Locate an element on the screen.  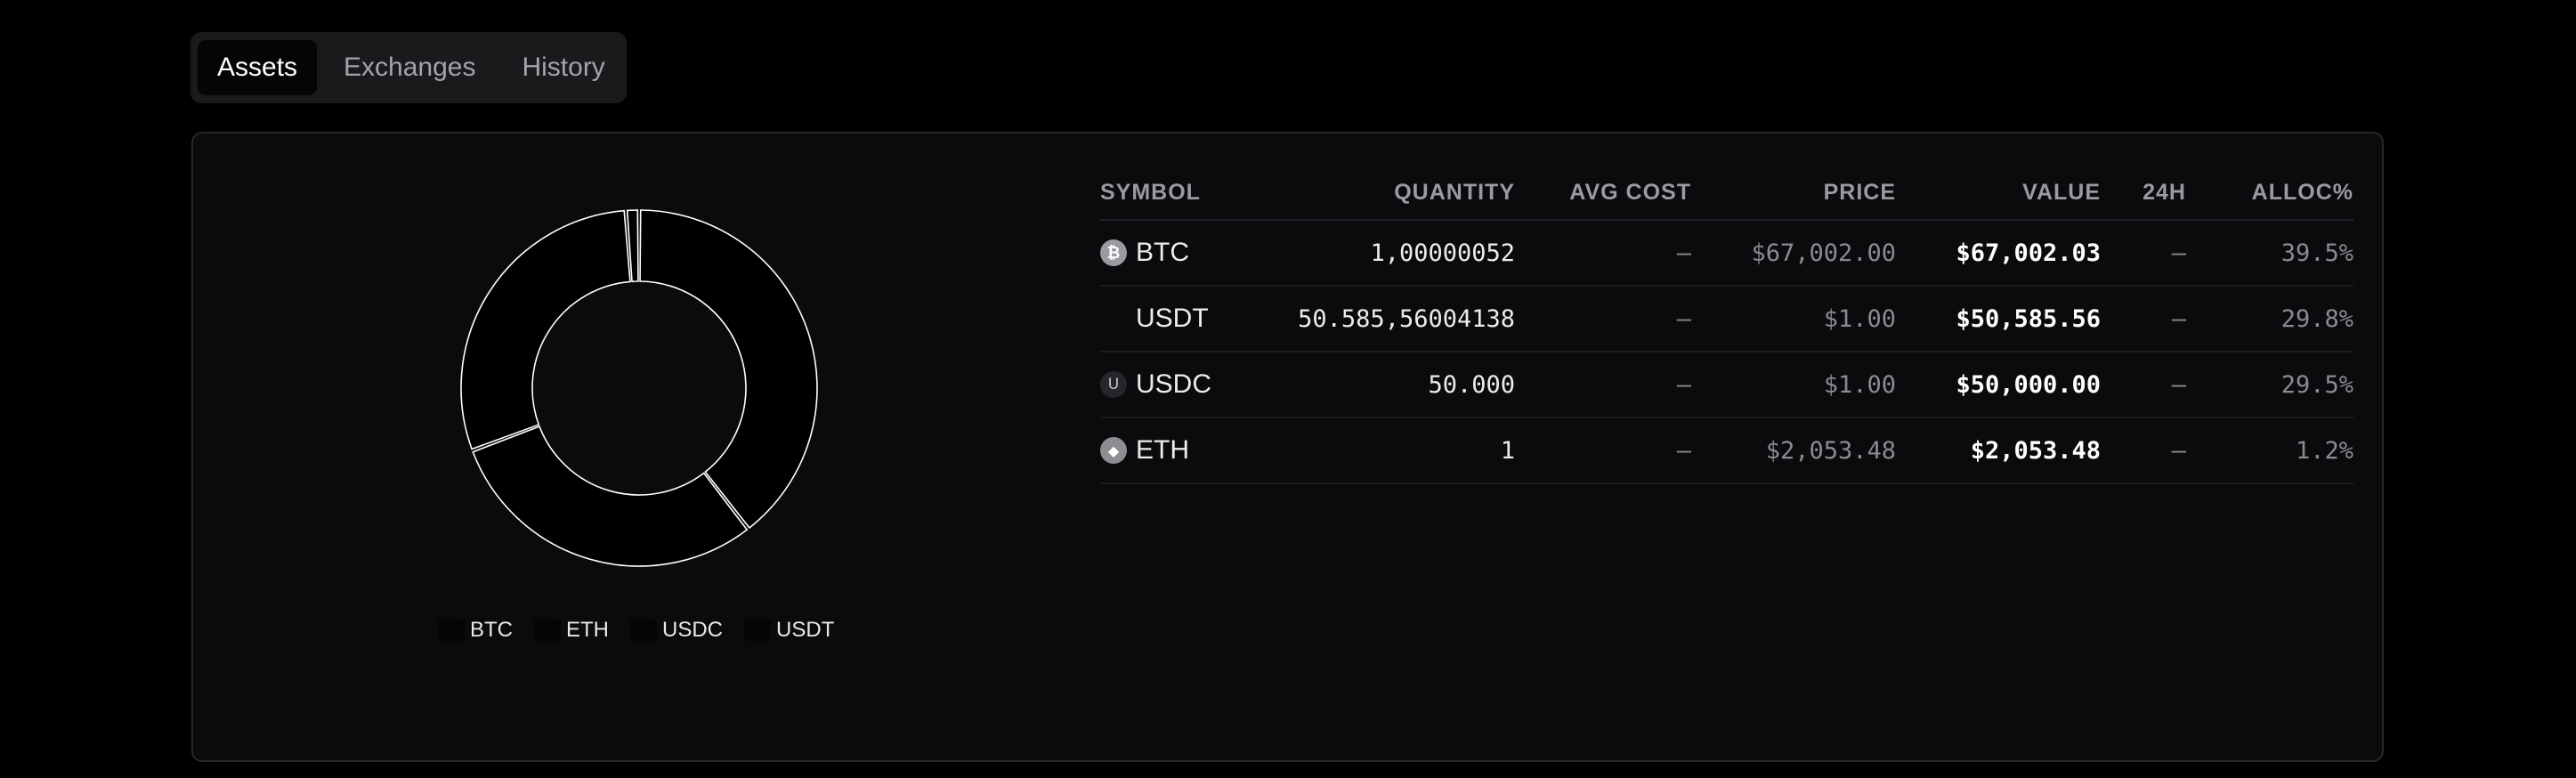
usdc-icon: U is located at coordinates (1114, 385).